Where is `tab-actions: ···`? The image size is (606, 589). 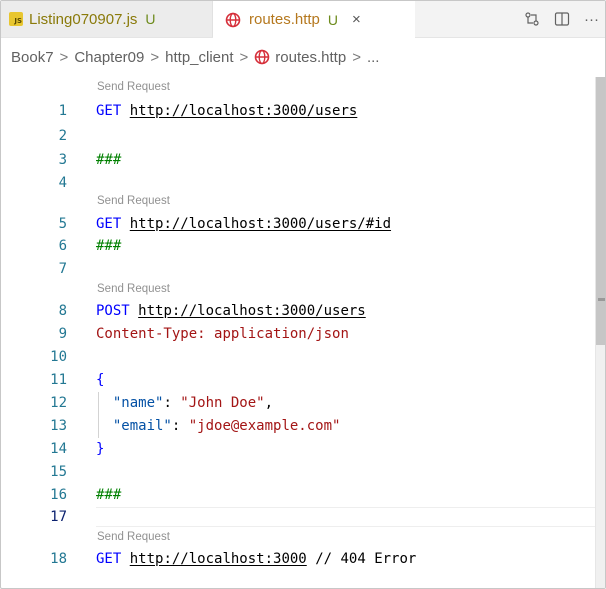 tab-actions: ··· is located at coordinates (561, 19).